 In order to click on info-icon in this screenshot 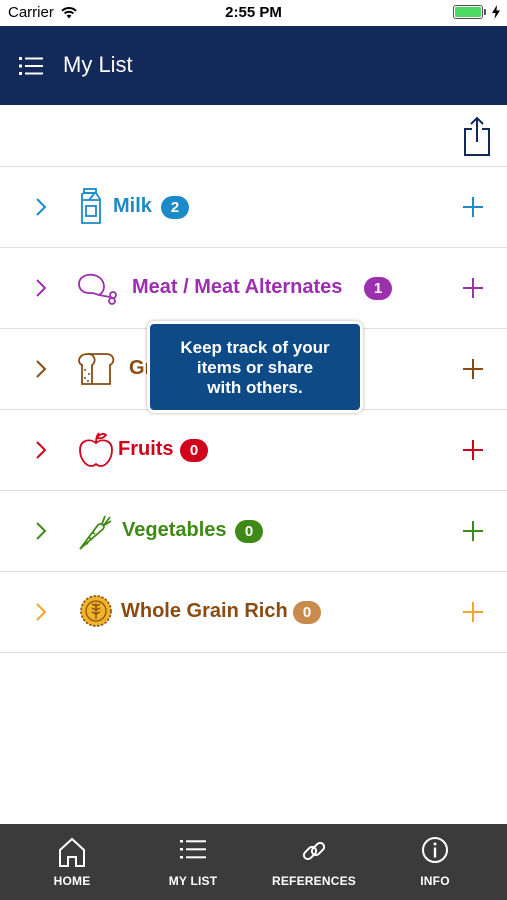, I will do `click(435, 850)`.